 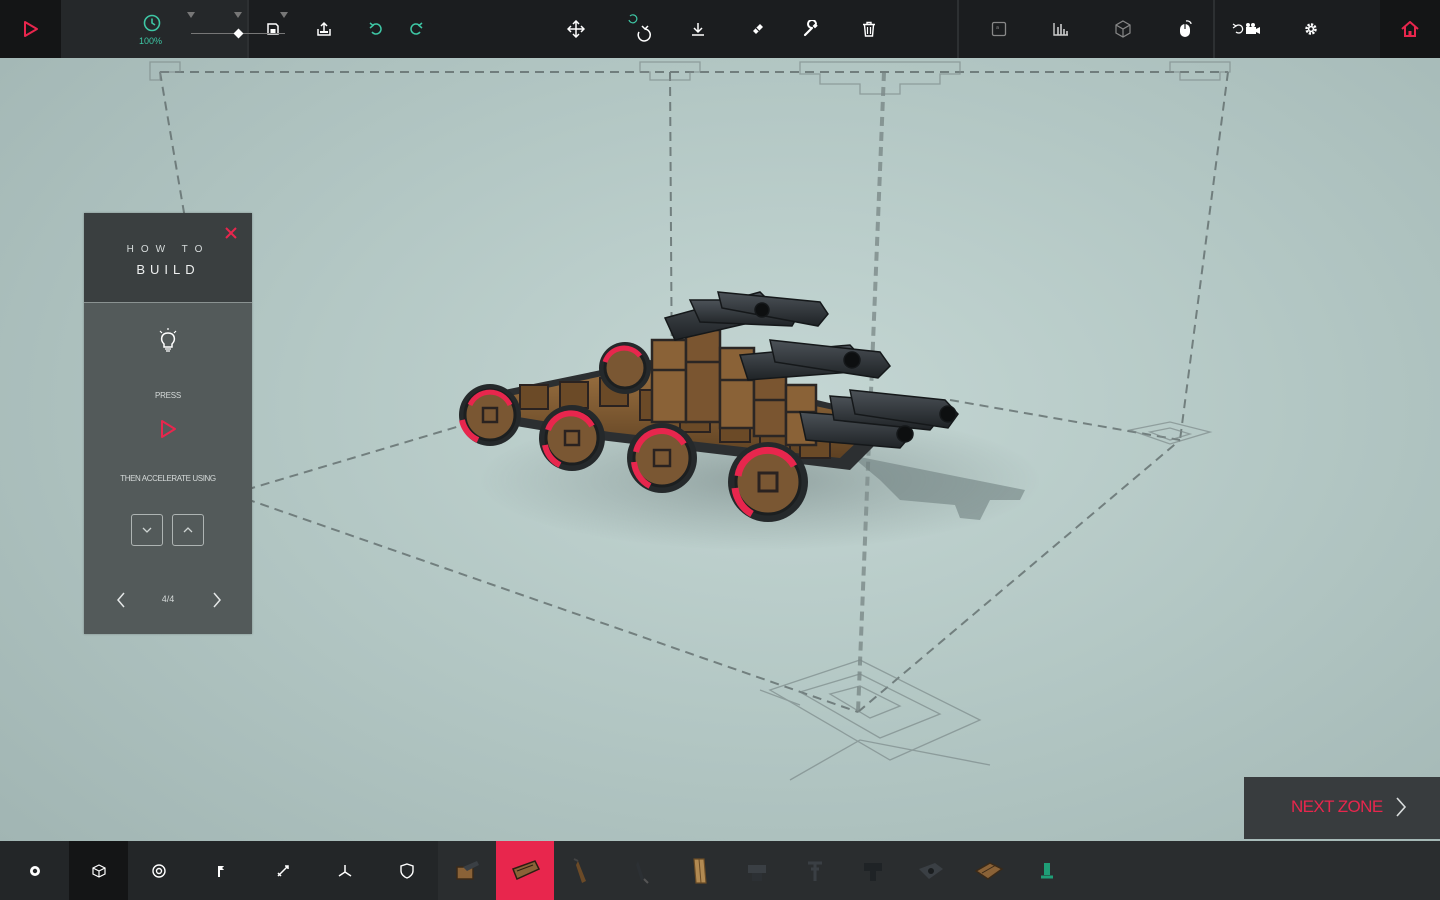 What do you see at coordinates (168, 395) in the screenshot?
I see `press-label: PRESS` at bounding box center [168, 395].